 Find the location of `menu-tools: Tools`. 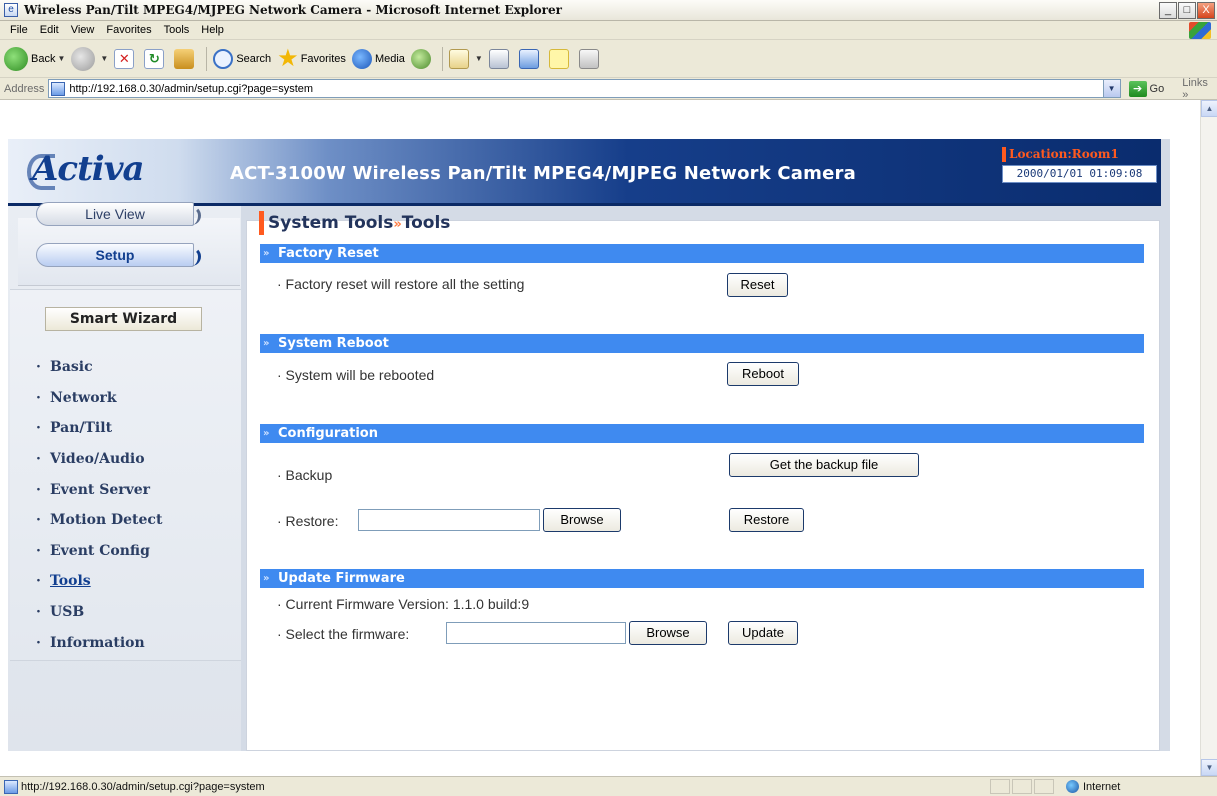

menu-tools: Tools is located at coordinates (177, 30).